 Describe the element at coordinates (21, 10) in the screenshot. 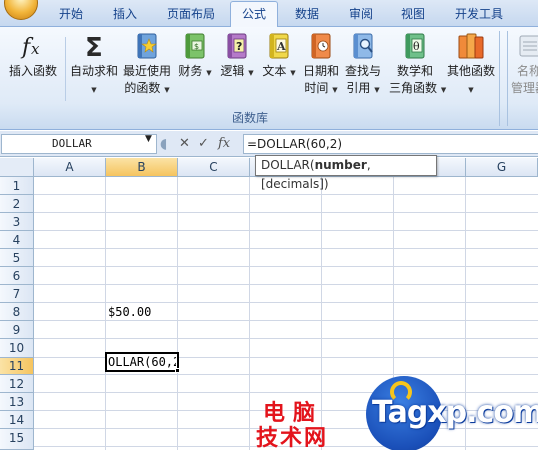

I see `office-button` at that location.